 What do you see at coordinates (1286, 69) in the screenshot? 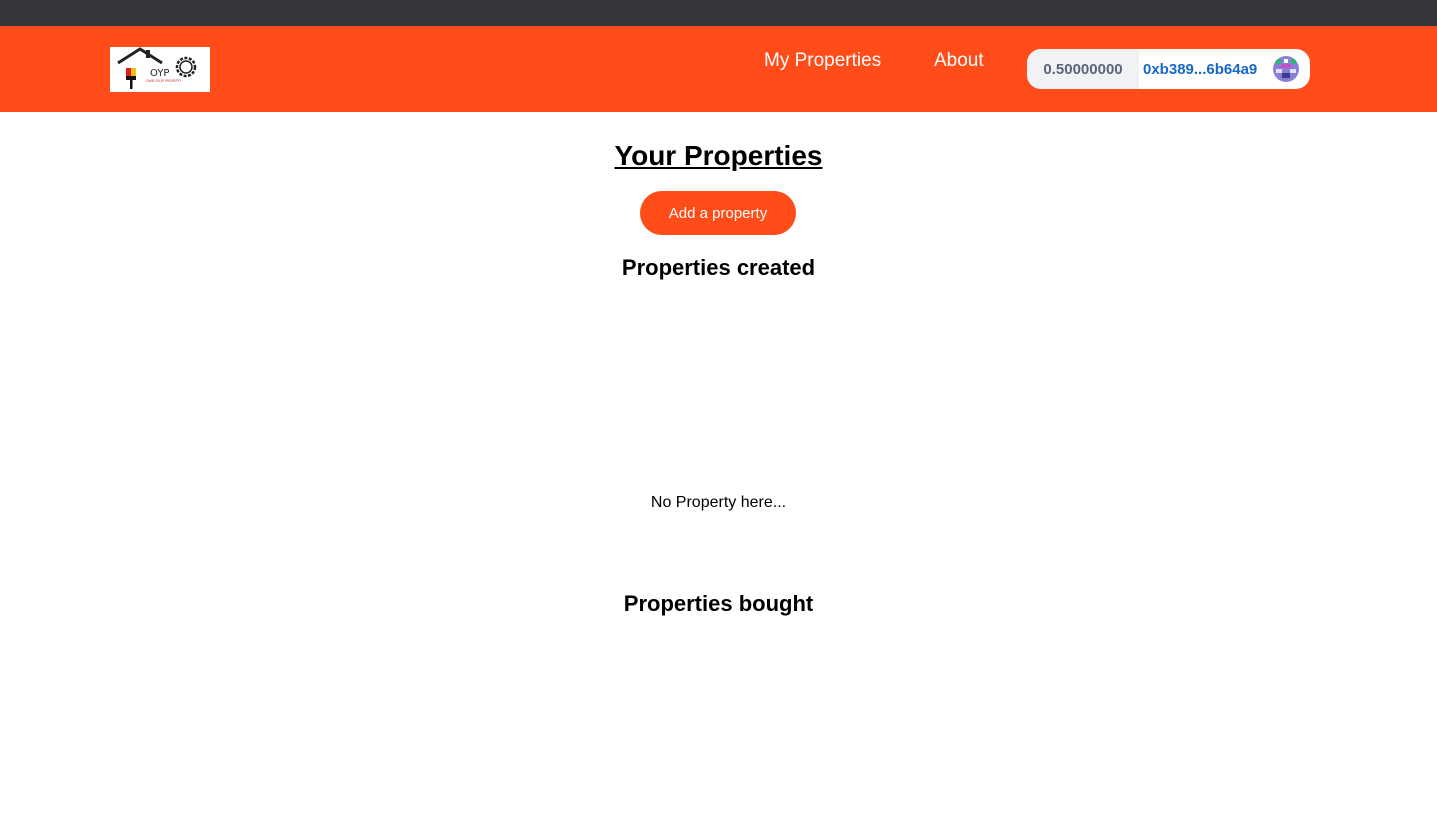
I see `identicon-avatar-icon` at bounding box center [1286, 69].